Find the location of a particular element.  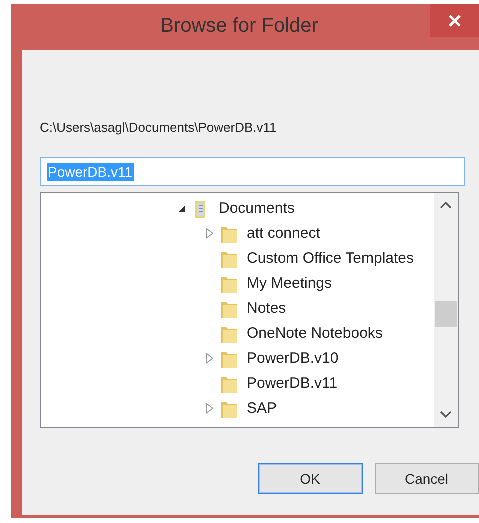

ok-button: OK is located at coordinates (310, 478).